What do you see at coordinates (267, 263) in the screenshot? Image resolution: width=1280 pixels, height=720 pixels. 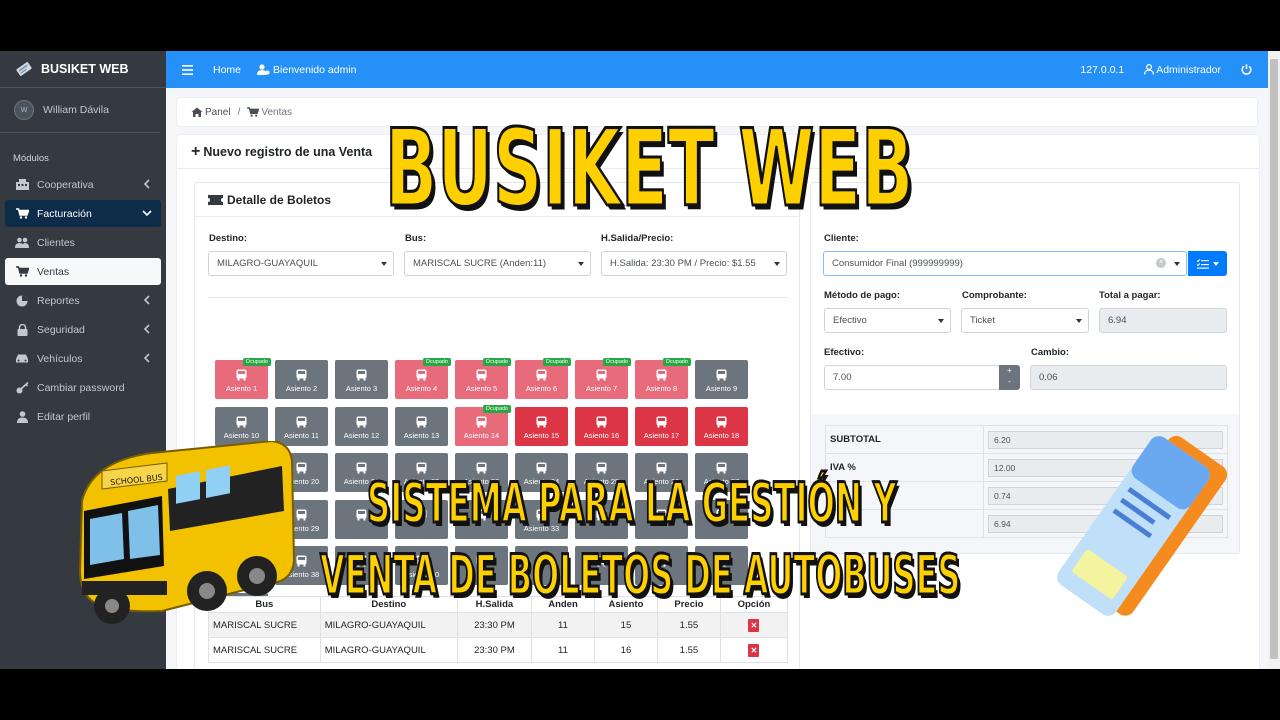 I see `destino-value: MILAGRO-GUAYAQUIL` at bounding box center [267, 263].